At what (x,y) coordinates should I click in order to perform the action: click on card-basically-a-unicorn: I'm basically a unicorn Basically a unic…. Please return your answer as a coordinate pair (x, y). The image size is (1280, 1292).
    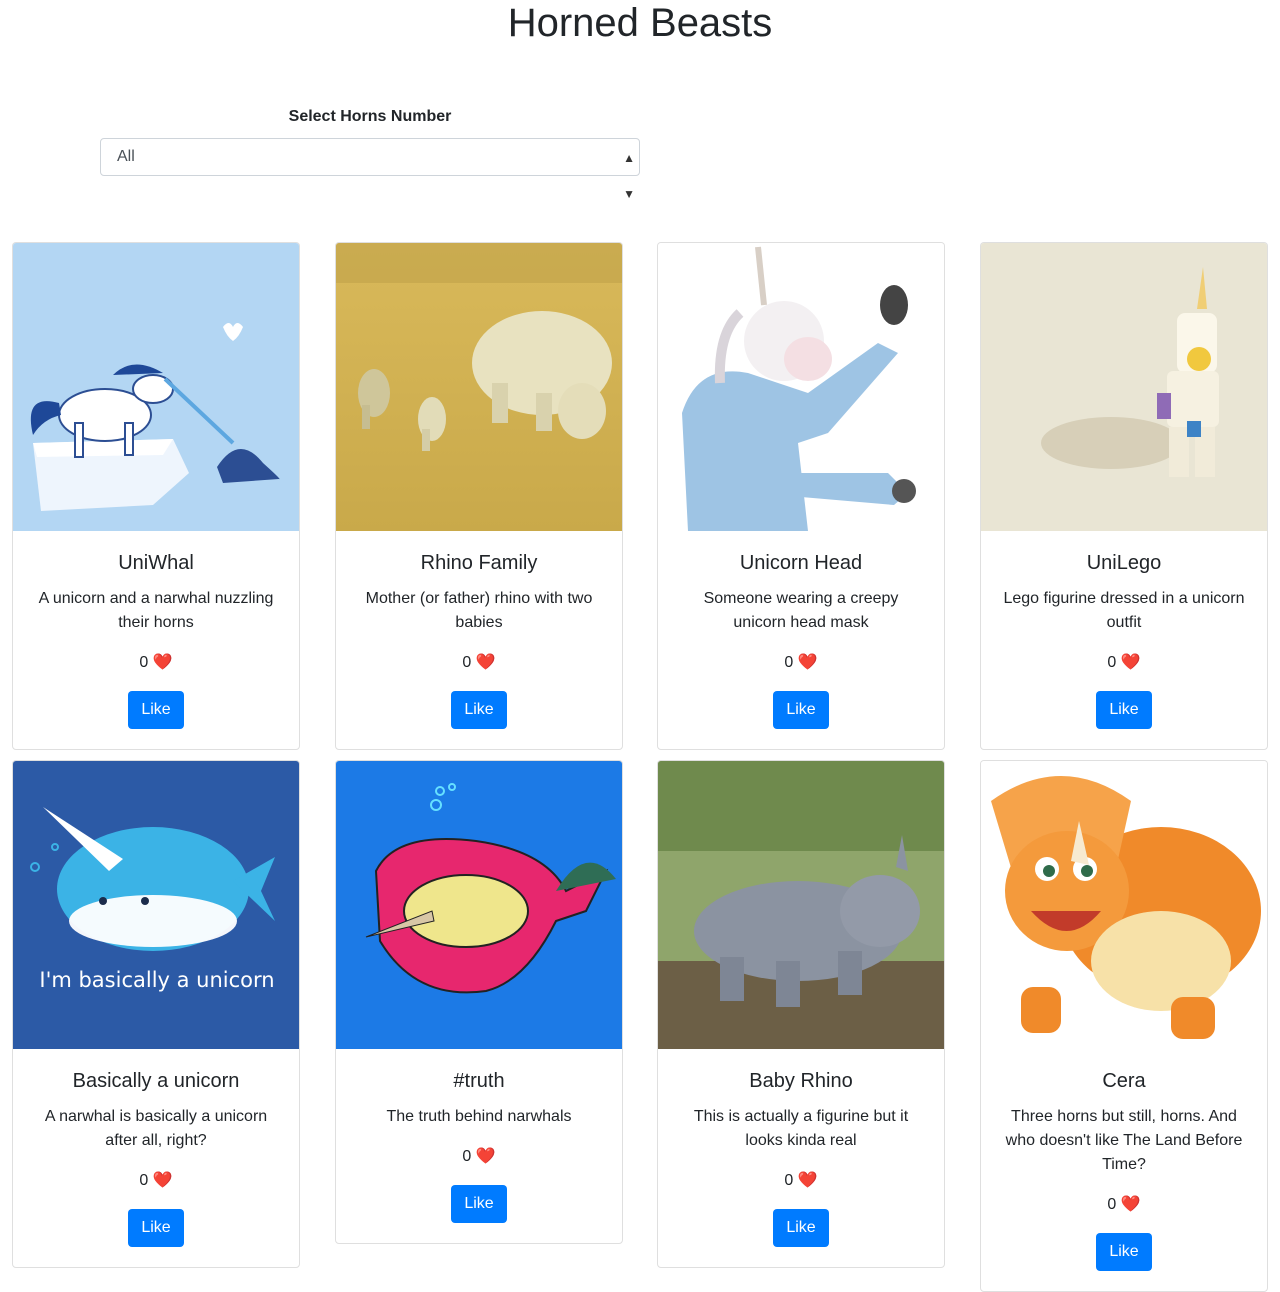
    Looking at the image, I should click on (156, 1014).